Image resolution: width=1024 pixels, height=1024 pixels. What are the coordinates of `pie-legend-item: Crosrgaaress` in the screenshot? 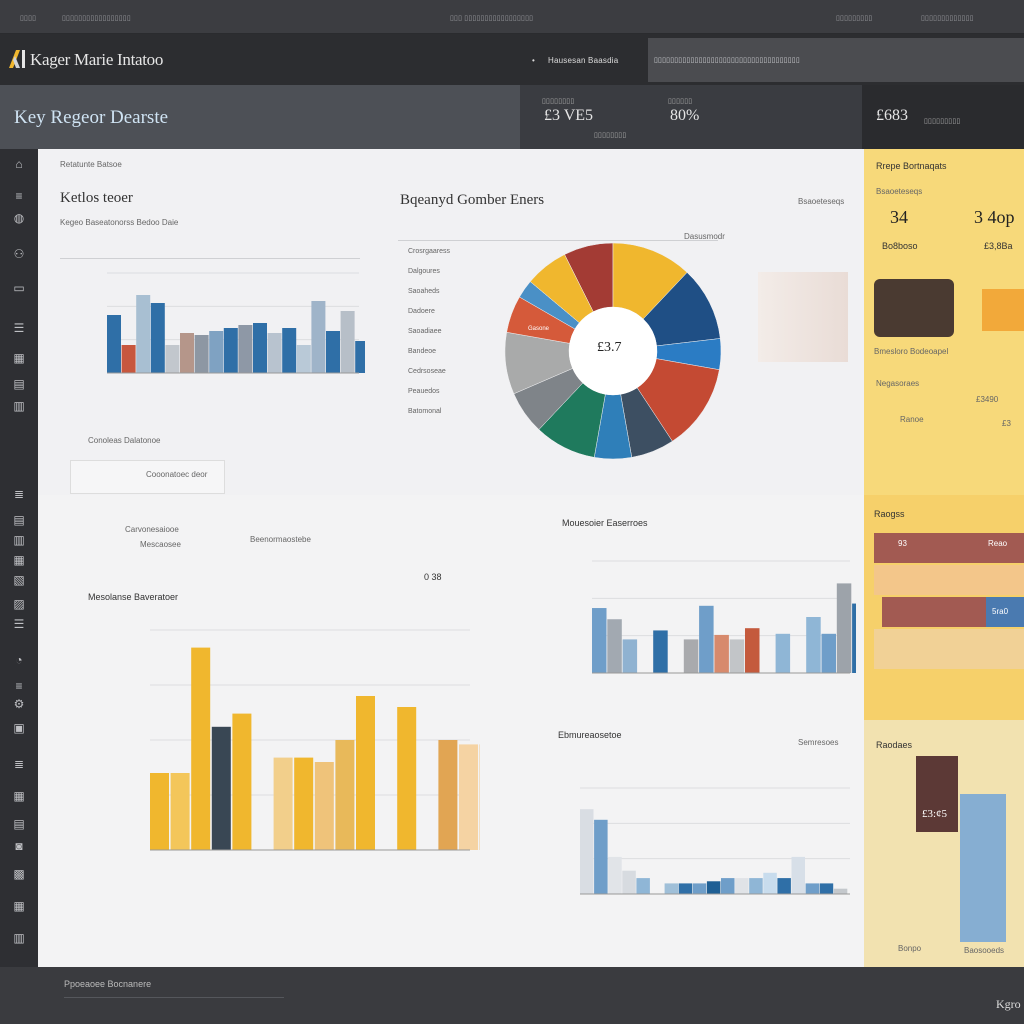 It's located at (429, 251).